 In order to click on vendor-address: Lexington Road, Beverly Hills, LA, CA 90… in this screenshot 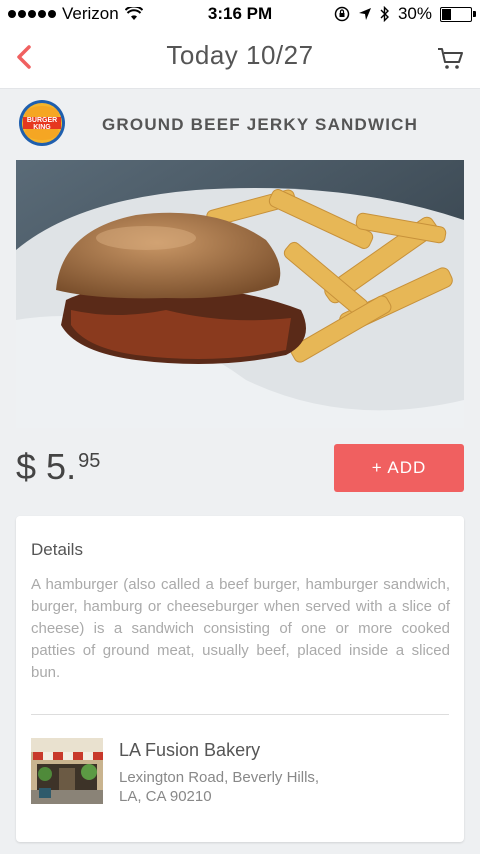, I will do `click(249, 787)`.